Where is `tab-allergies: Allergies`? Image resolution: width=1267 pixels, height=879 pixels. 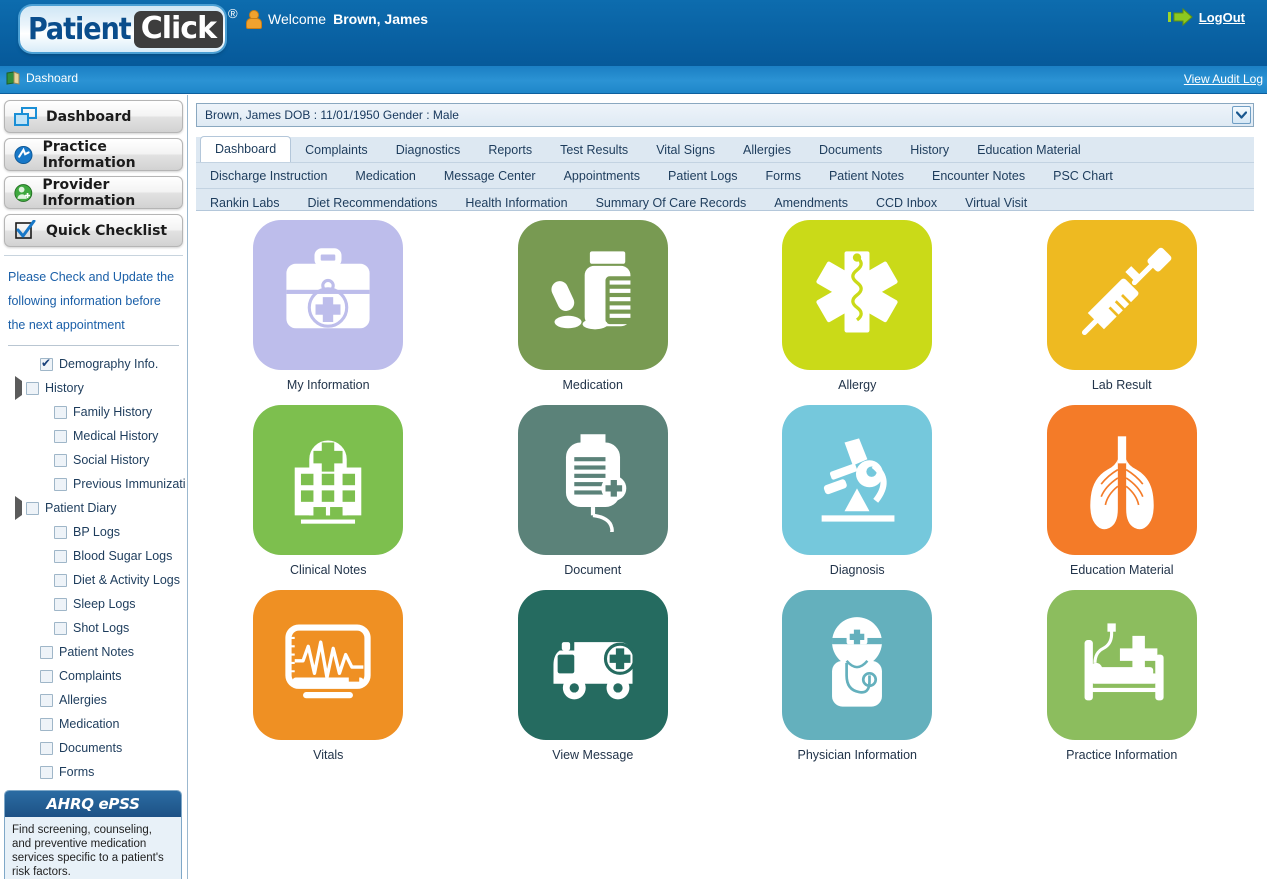 tab-allergies: Allergies is located at coordinates (767, 150).